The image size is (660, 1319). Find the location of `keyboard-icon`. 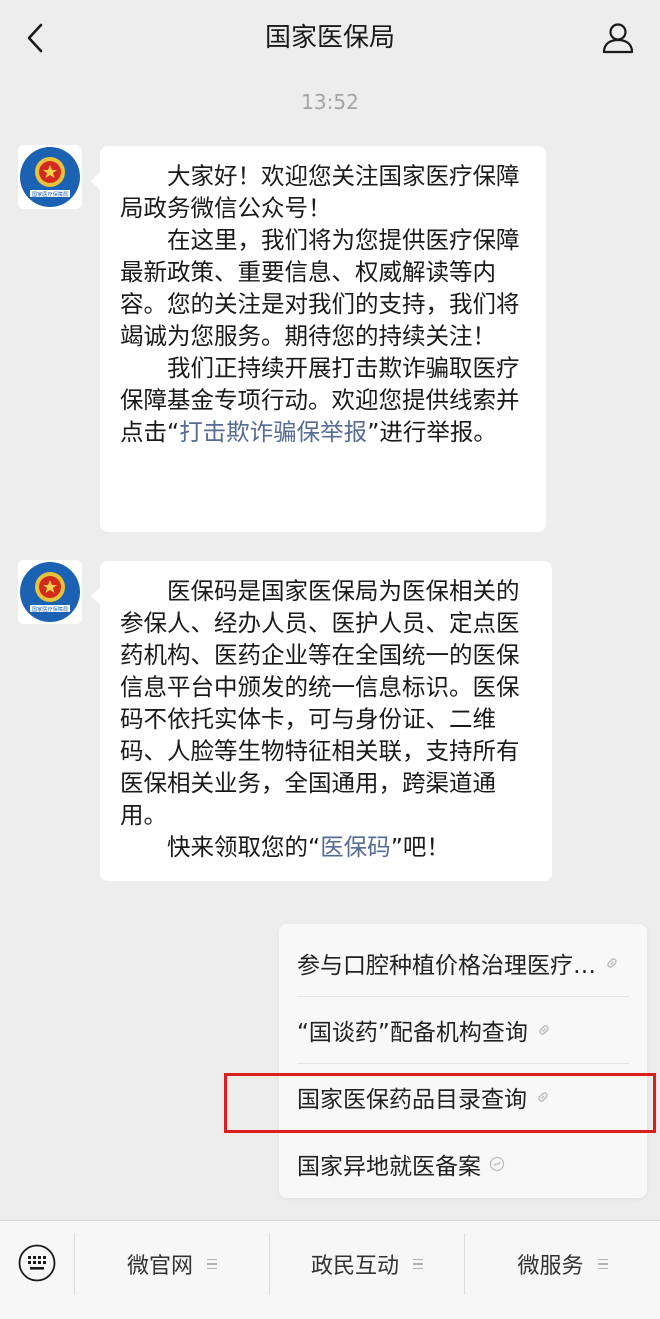

keyboard-icon is located at coordinates (37, 1263).